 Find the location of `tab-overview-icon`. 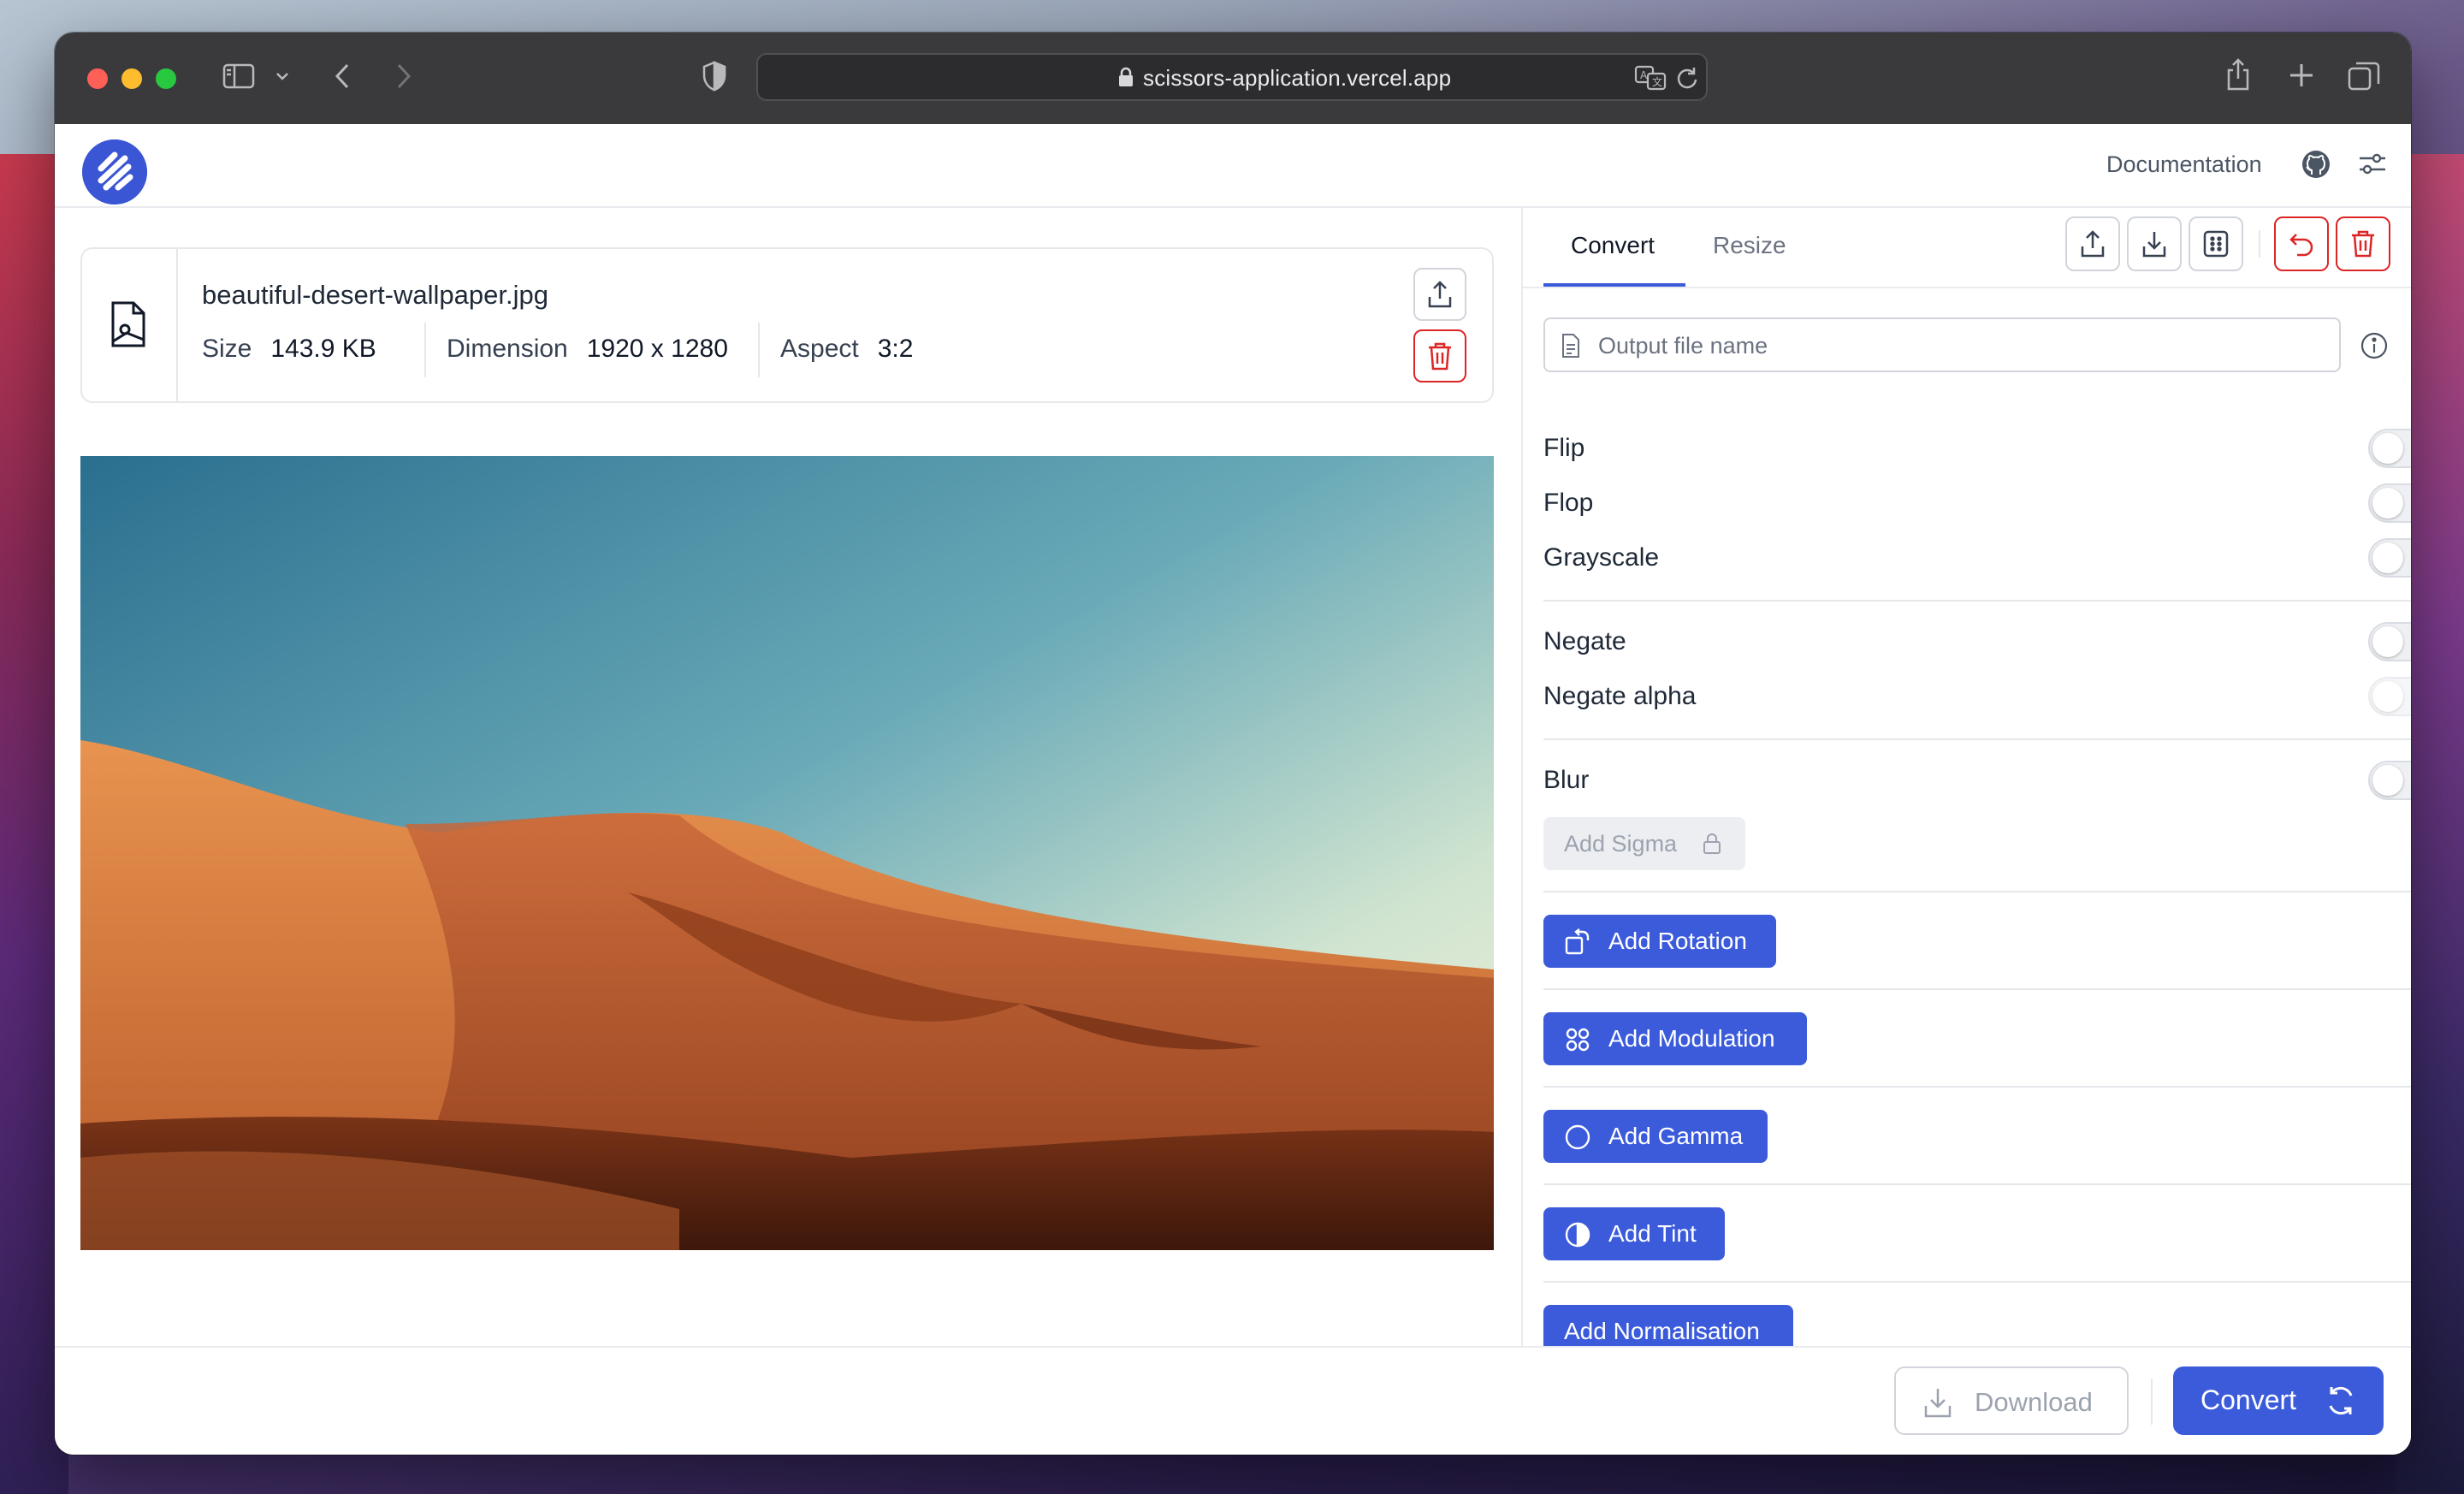

tab-overview-icon is located at coordinates (2364, 75).